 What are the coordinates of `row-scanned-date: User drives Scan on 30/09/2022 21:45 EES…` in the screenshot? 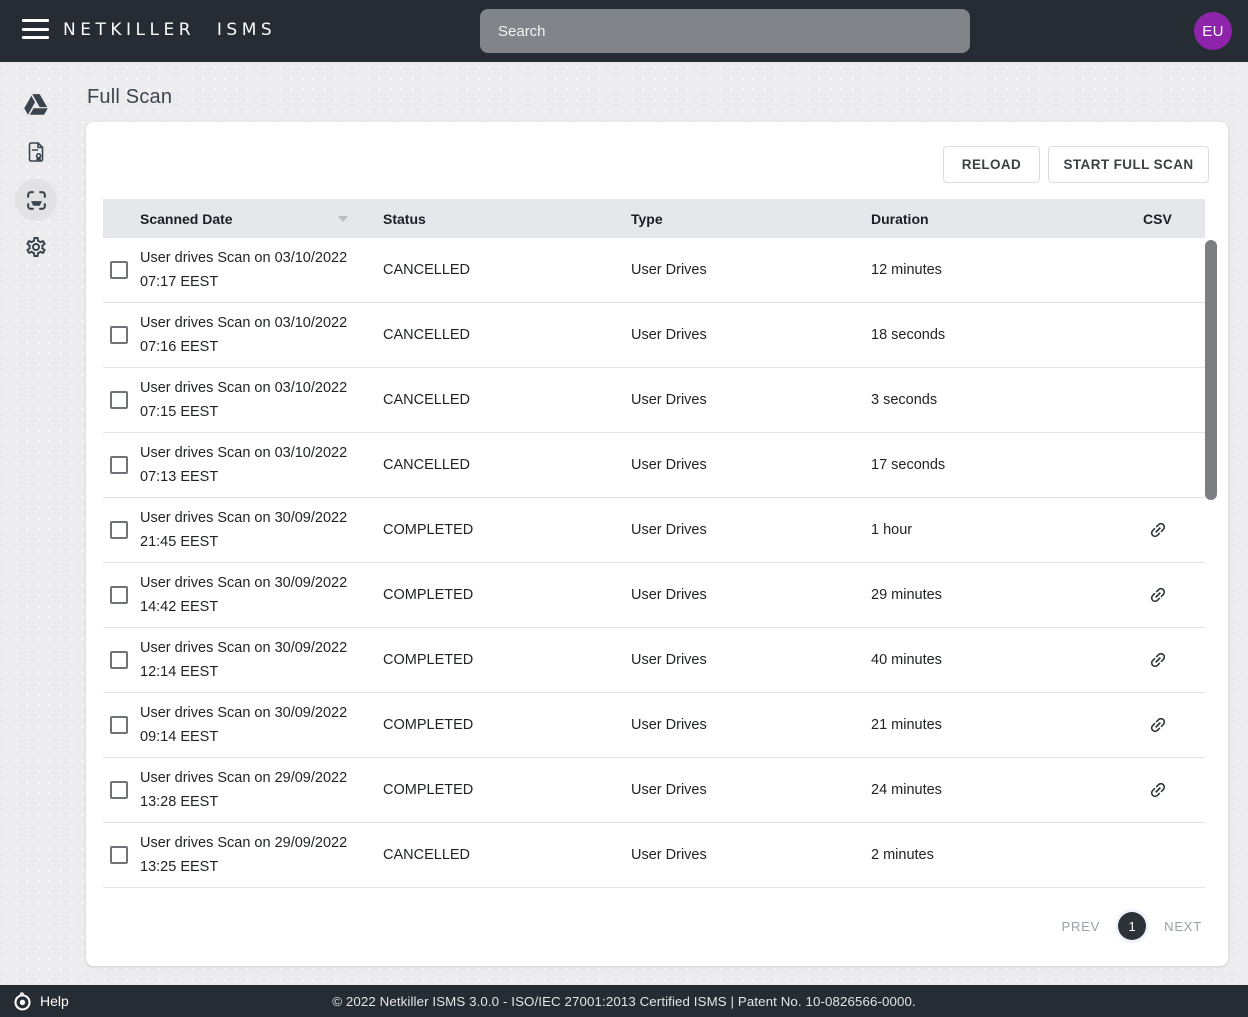 It's located at (244, 530).